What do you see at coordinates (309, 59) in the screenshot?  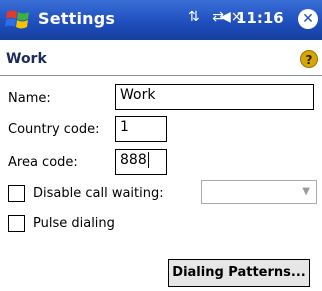 I see `help-icon: ?` at bounding box center [309, 59].